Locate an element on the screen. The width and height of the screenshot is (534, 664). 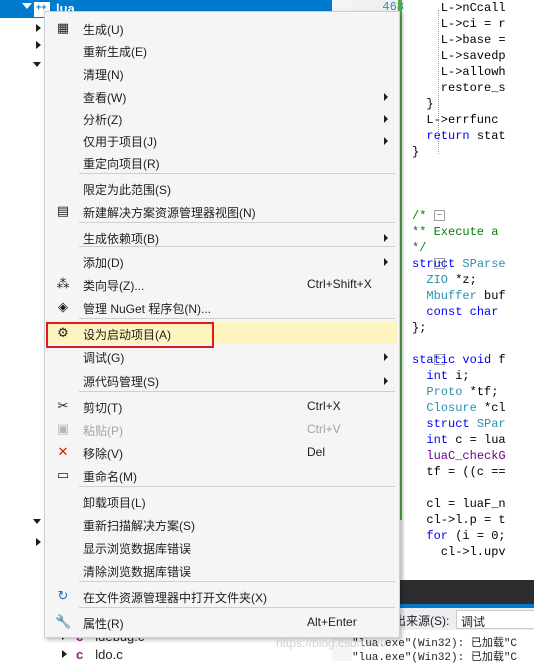
code-line: ** Execute a is located at coordinates (455, 232).